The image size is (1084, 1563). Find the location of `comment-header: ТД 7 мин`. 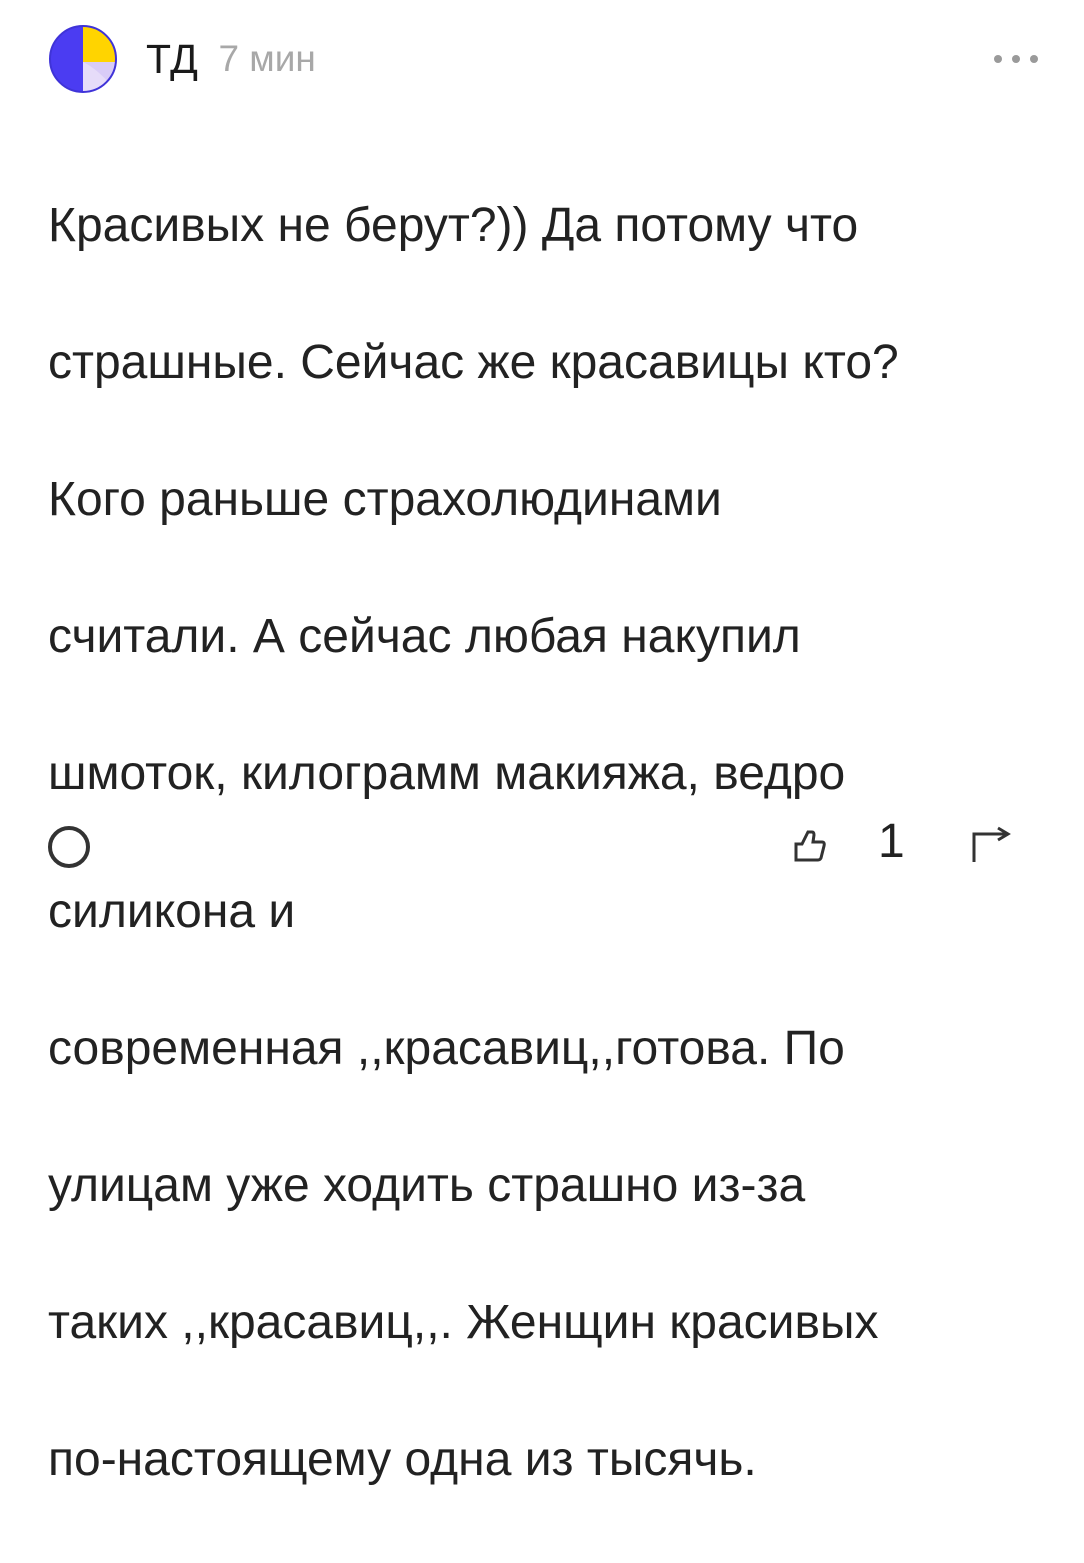

comment-header: ТД 7 мин is located at coordinates (543, 59).